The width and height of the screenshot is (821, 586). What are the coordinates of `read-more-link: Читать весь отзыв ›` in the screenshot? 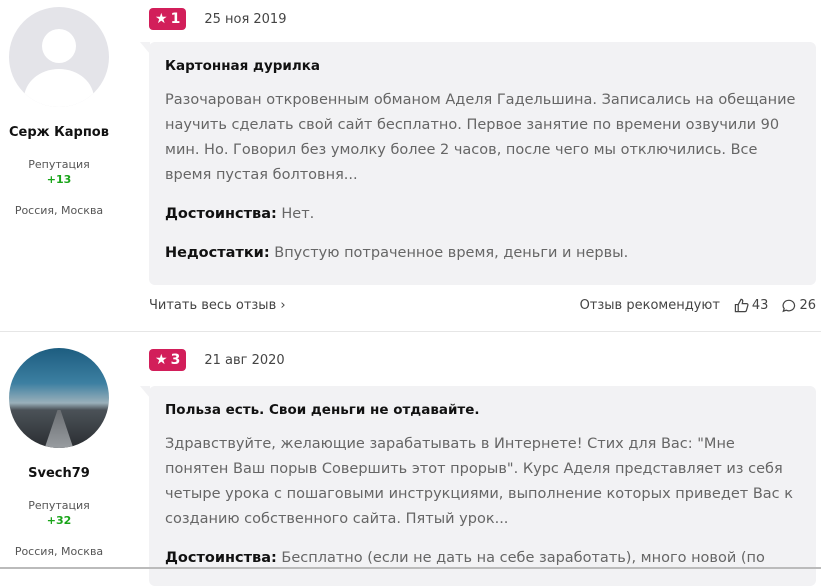 It's located at (217, 305).